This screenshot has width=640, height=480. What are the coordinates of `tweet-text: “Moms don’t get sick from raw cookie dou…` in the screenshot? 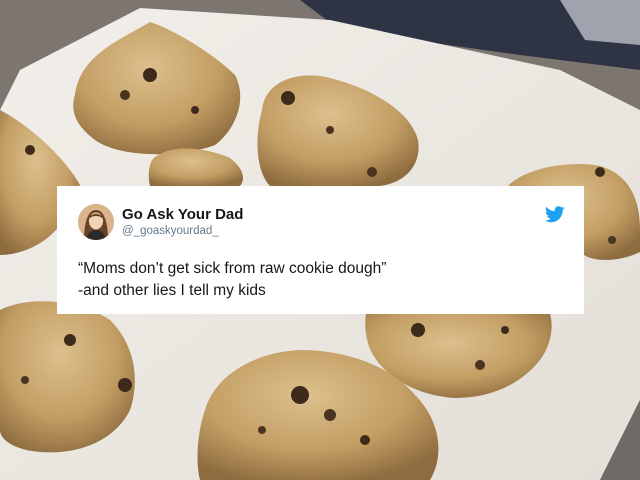 It's located at (321, 280).